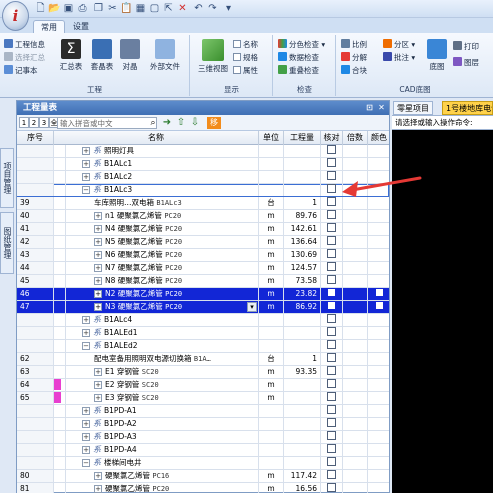 The width and height of the screenshot is (493, 493). I want to click on table-row: − 系 B1ALc3, so click(203, 190).